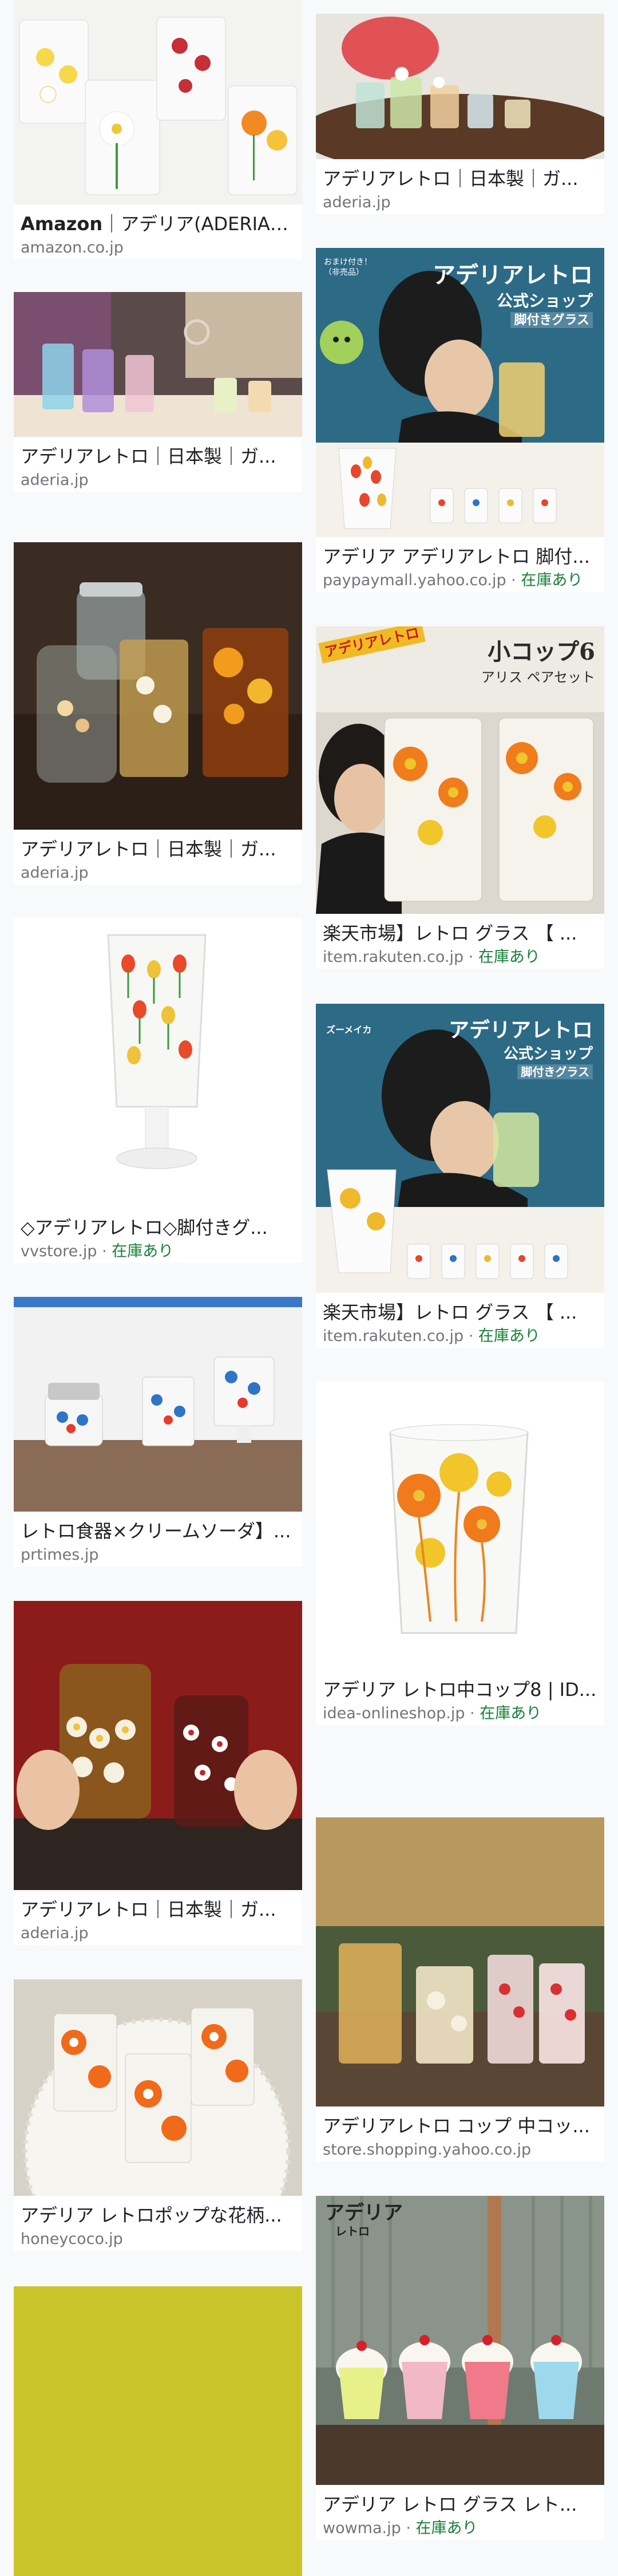 The image size is (618, 2576). What do you see at coordinates (158, 1745) in the screenshot?
I see `hands-holding-glasses-image` at bounding box center [158, 1745].